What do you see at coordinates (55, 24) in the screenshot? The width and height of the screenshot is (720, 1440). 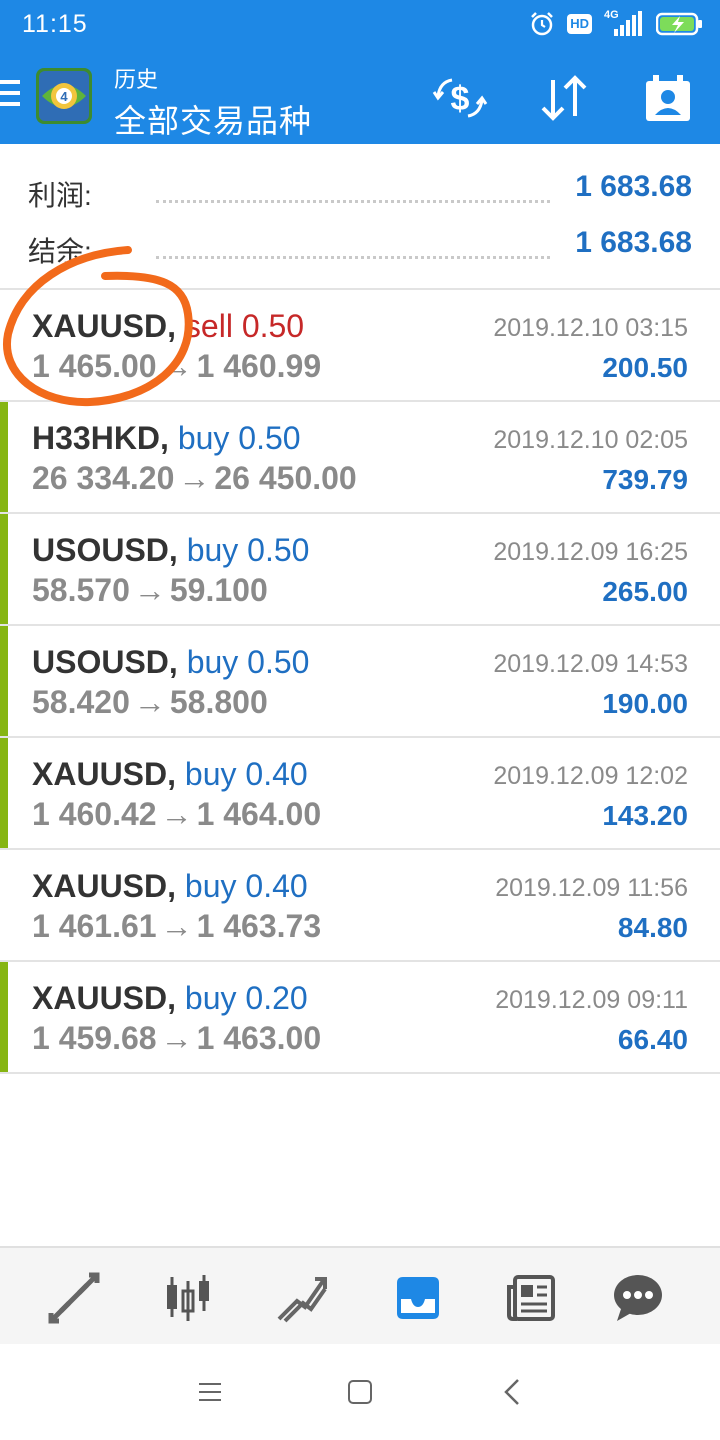 I see `status-time: 11:15` at bounding box center [55, 24].